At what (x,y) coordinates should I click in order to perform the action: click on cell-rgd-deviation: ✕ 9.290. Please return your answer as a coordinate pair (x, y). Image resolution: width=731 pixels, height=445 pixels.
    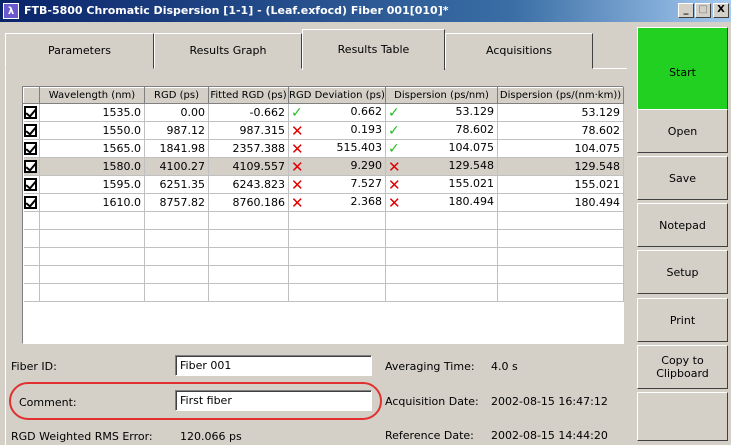
    Looking at the image, I should click on (337, 166).